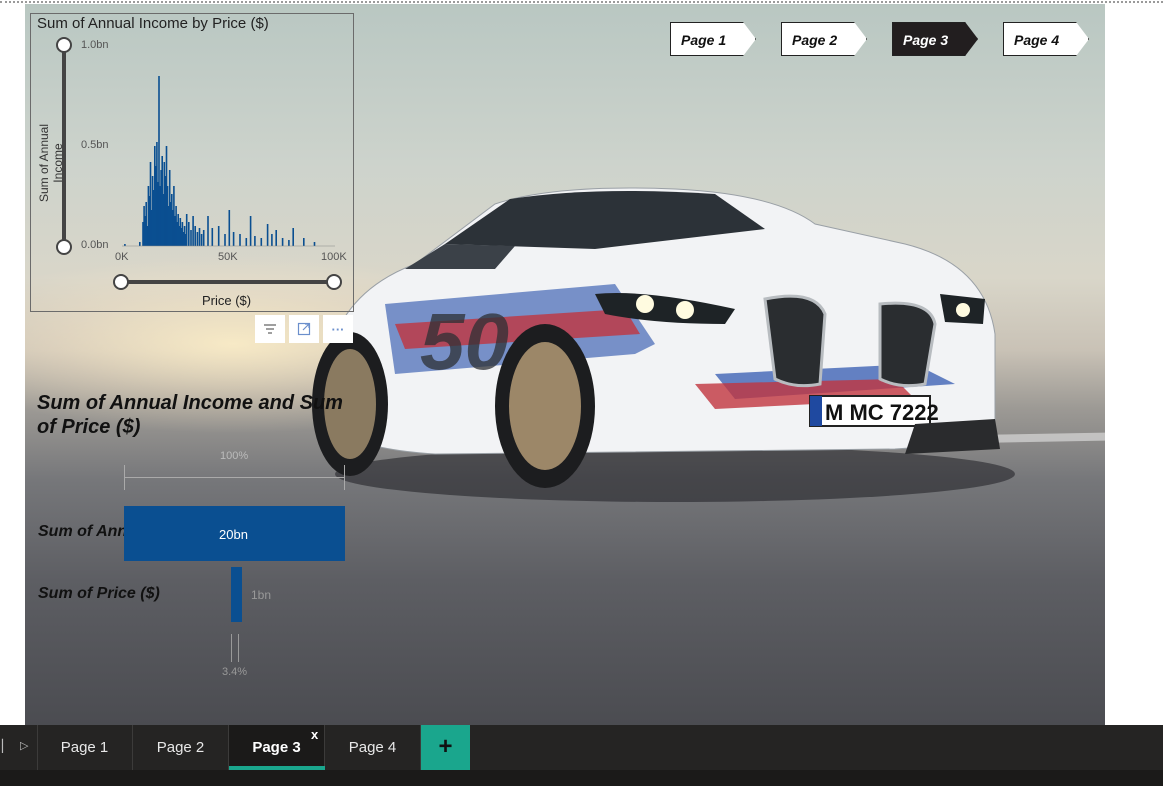 The image size is (1163, 786). I want to click on status-strip, so click(581, 778).